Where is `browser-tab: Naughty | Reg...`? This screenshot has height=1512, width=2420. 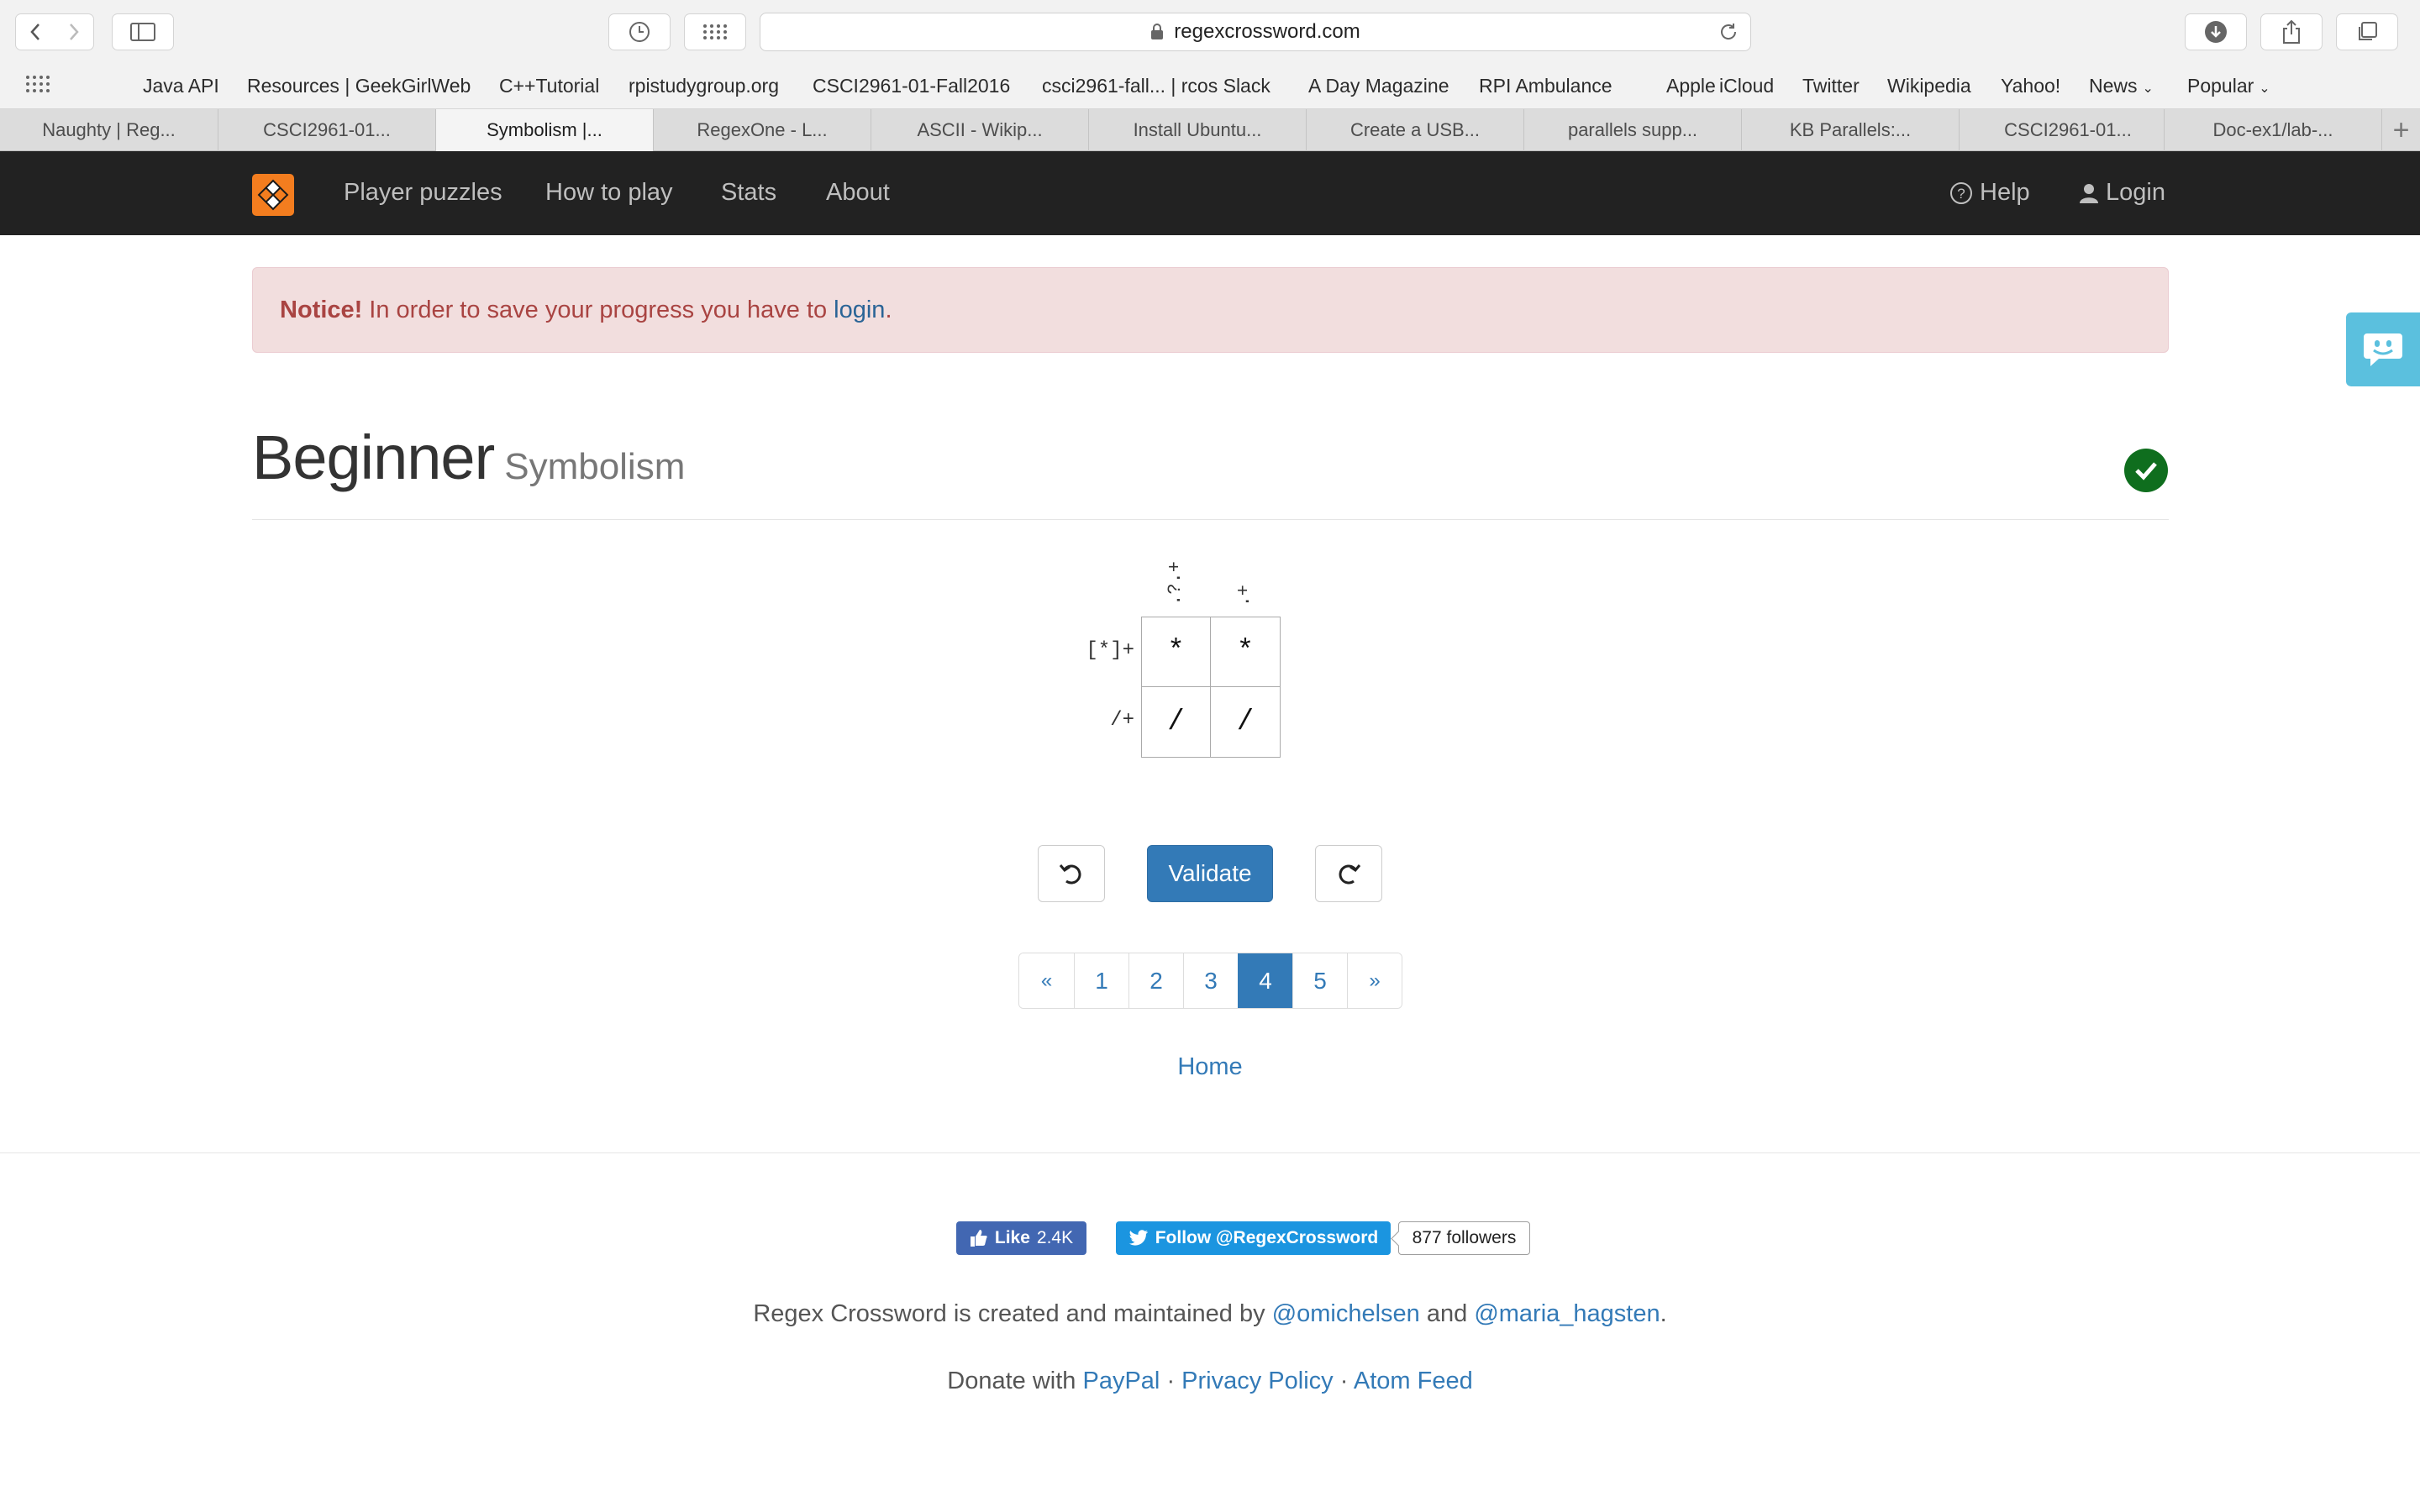
browser-tab: Naughty | Reg... is located at coordinates (109, 130).